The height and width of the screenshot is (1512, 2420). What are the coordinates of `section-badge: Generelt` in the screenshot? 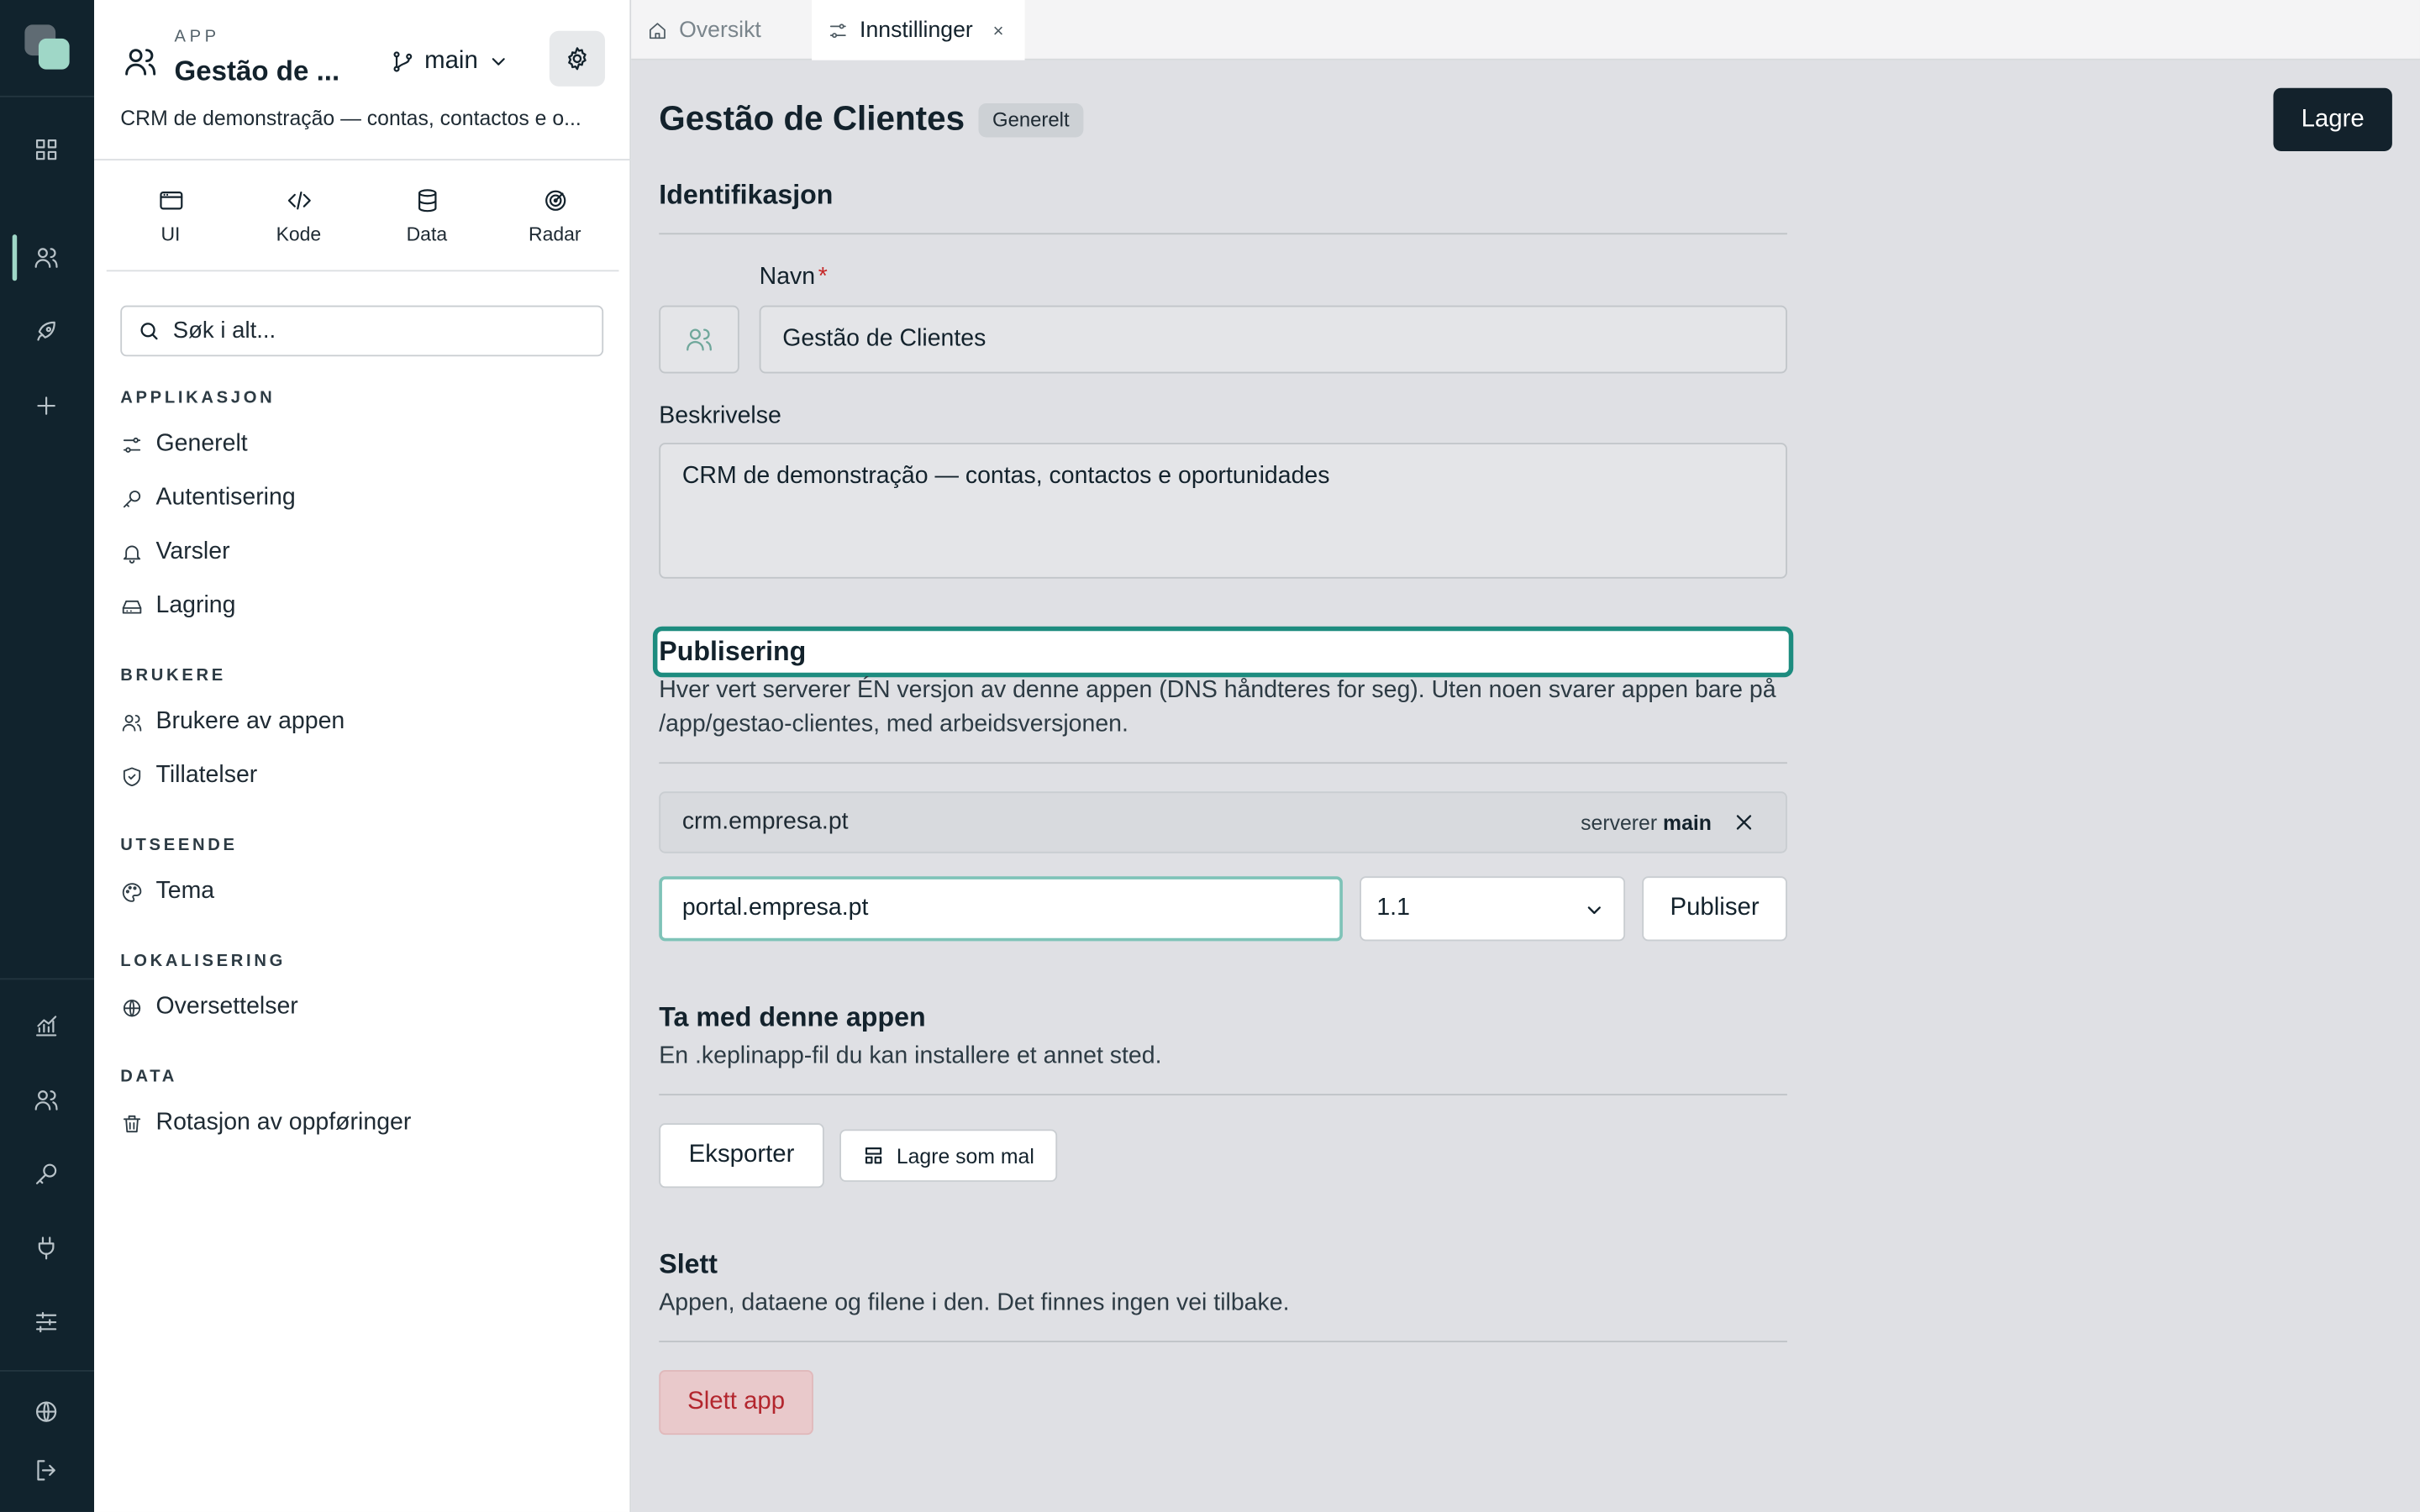 It's located at (1031, 120).